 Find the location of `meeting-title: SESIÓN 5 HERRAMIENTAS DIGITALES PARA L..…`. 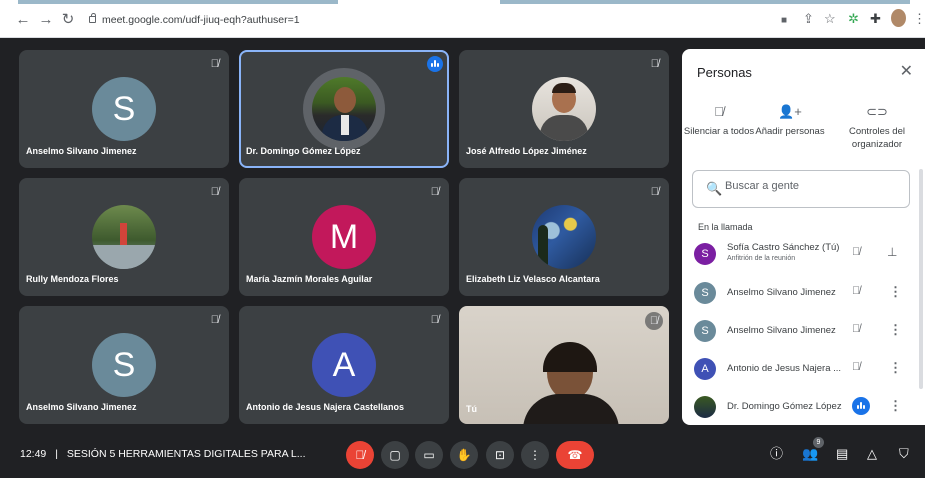

meeting-title: SESIÓN 5 HERRAMIENTAS DIGITALES PARA L..… is located at coordinates (186, 454).